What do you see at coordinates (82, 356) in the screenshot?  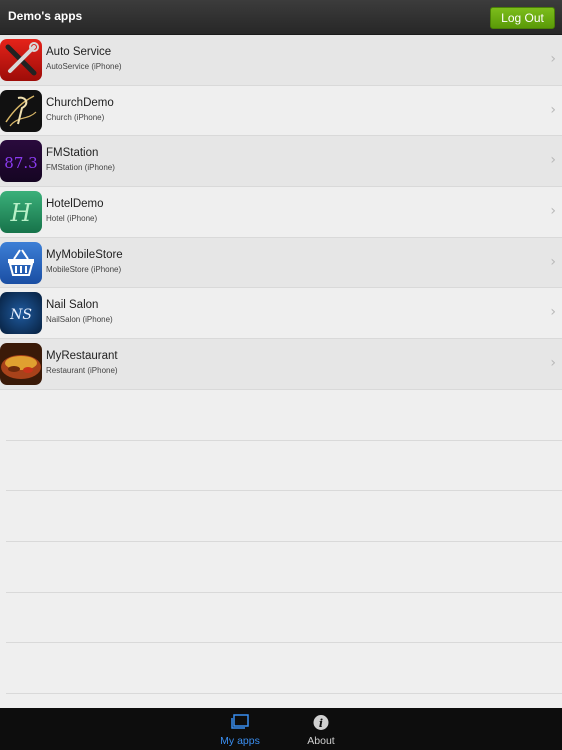 I see `app-name: MyRestaurant` at bounding box center [82, 356].